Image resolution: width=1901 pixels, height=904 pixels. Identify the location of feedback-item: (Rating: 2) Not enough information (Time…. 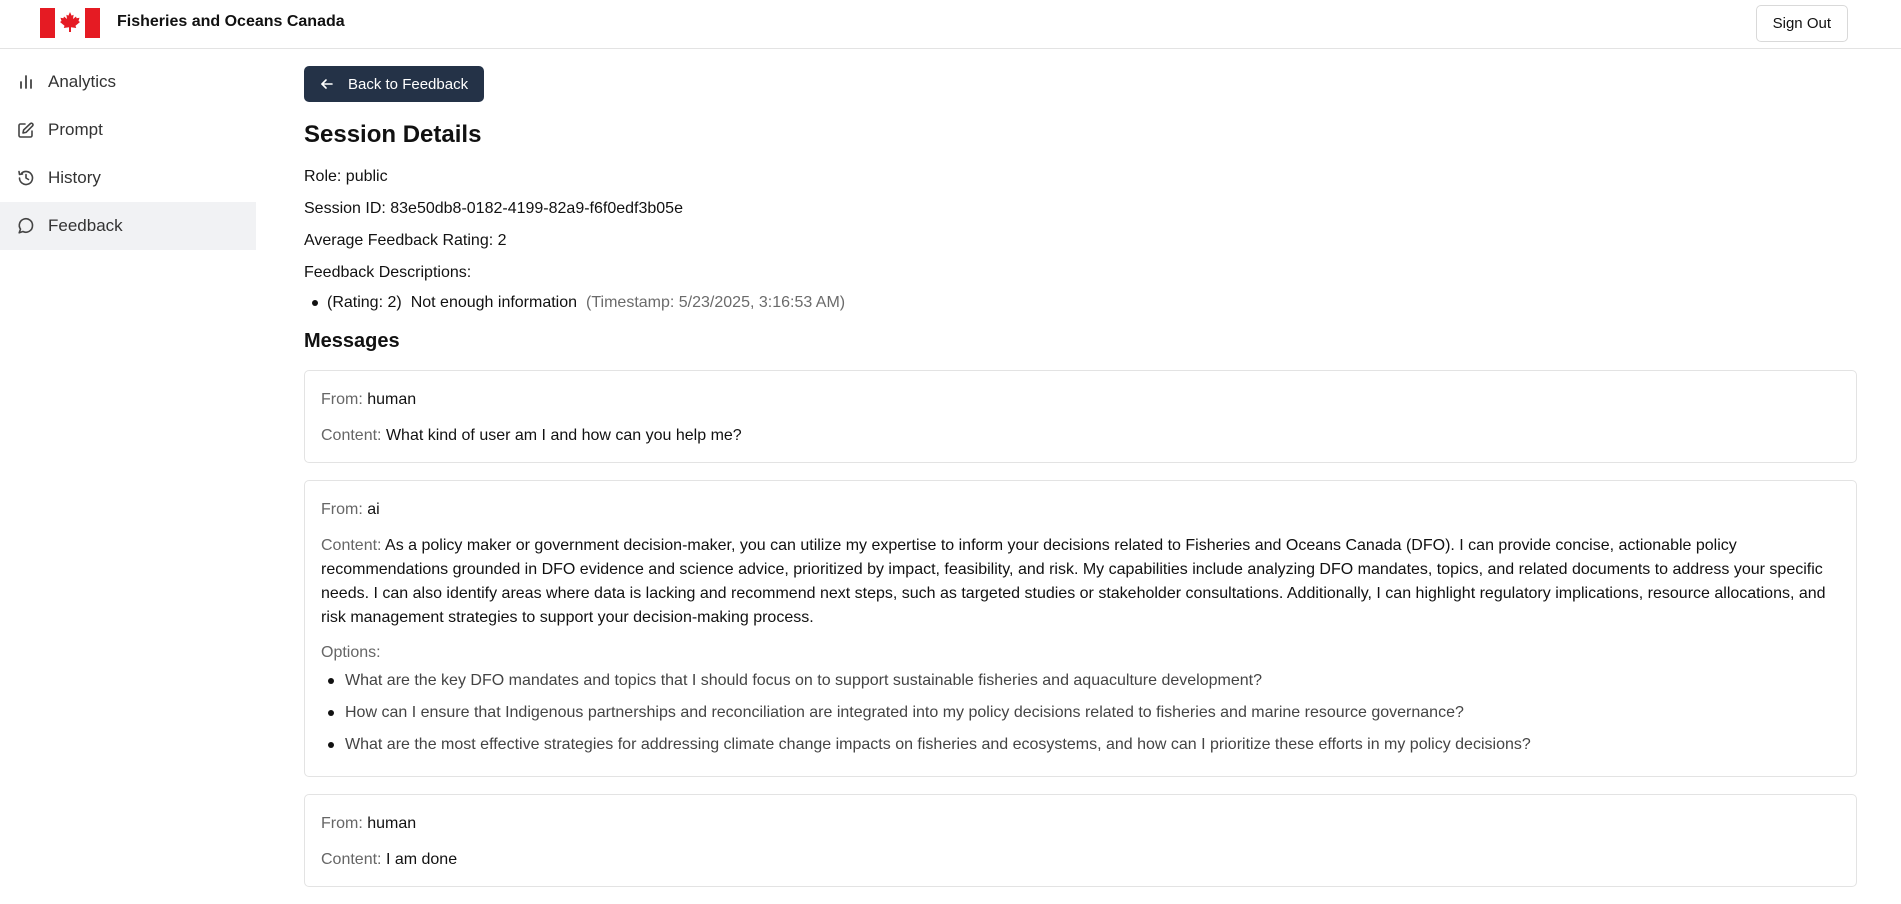
(574, 303).